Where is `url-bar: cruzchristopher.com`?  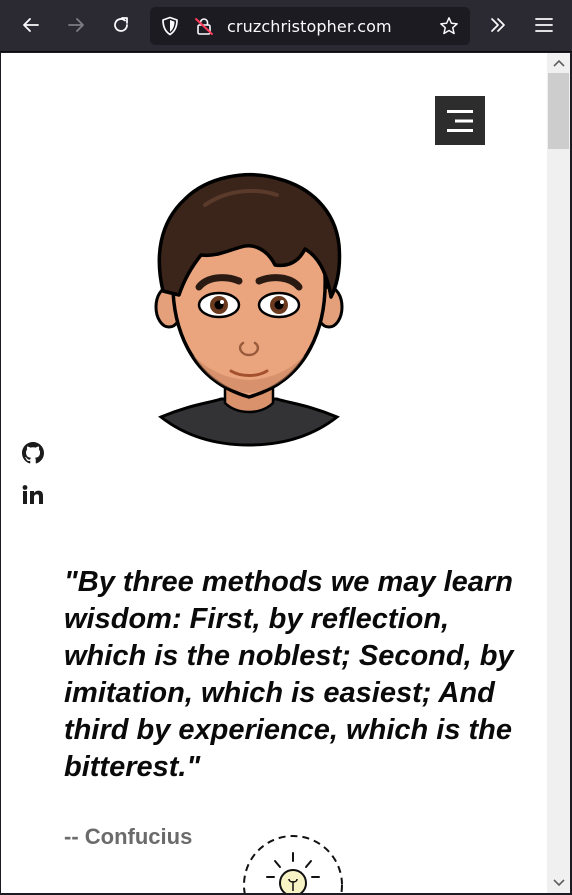 url-bar: cruzchristopher.com is located at coordinates (310, 26).